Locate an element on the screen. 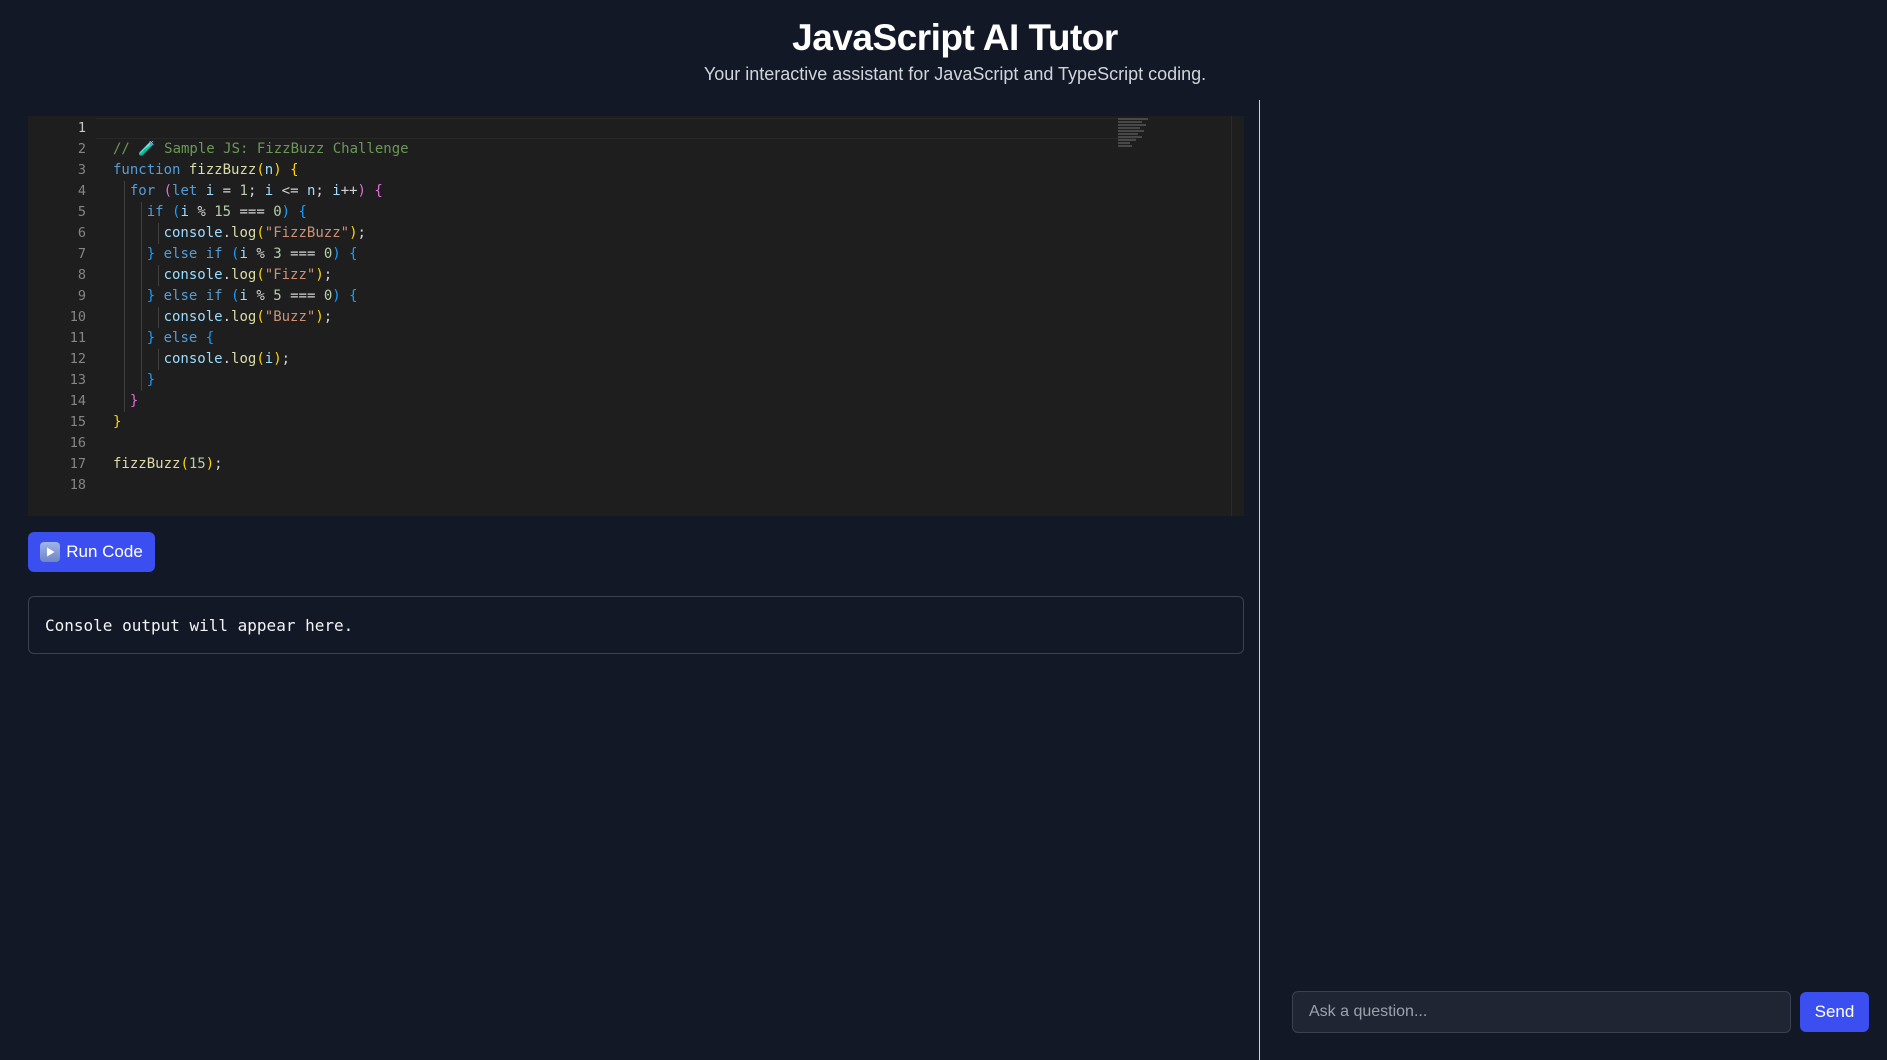 The width and height of the screenshot is (1887, 1060). page-title: JavaScript AI Tutor is located at coordinates (955, 37).